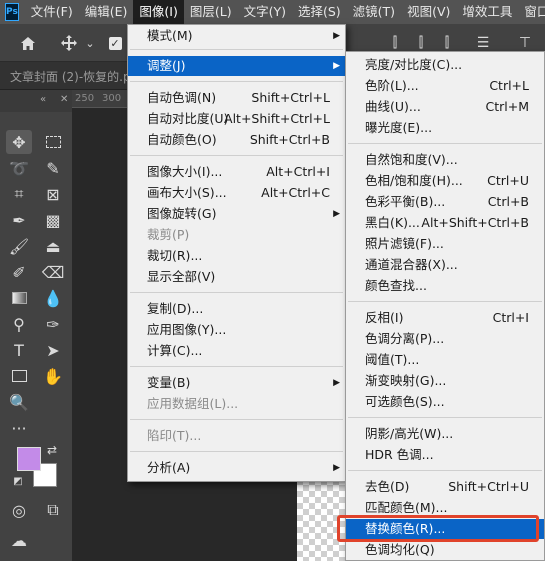 Image resolution: width=545 pixels, height=561 pixels. Describe the element at coordinates (19, 540) in the screenshot. I see `share-icon: ☁` at that location.